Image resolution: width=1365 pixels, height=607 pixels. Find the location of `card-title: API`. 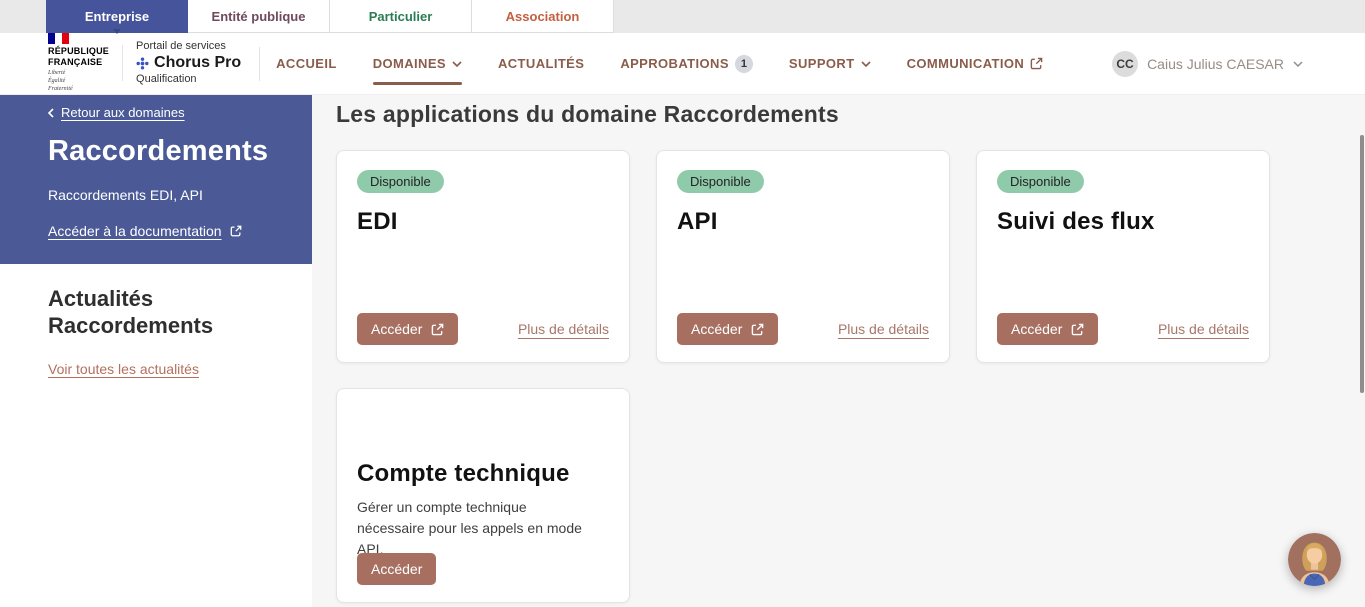

card-title: API is located at coordinates (697, 221).